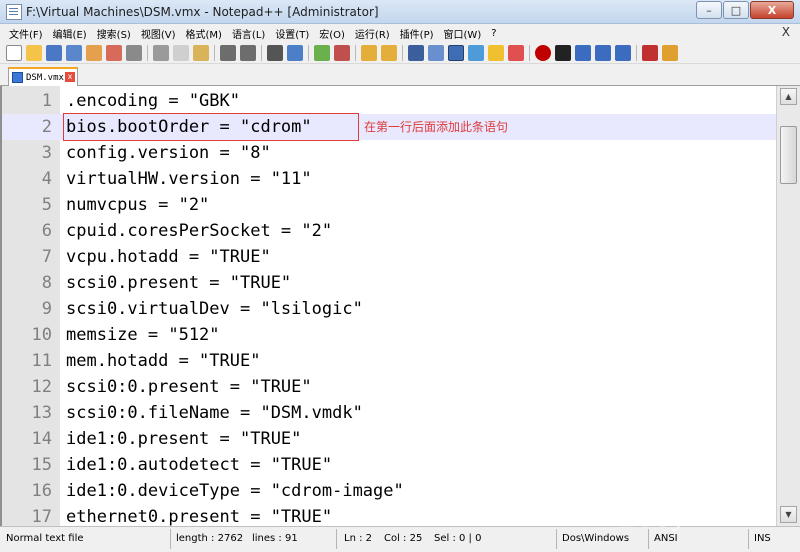 Image resolution: width=800 pixels, height=552 pixels. Describe the element at coordinates (403, 538) in the screenshot. I see `status-col: Col : 25` at that location.